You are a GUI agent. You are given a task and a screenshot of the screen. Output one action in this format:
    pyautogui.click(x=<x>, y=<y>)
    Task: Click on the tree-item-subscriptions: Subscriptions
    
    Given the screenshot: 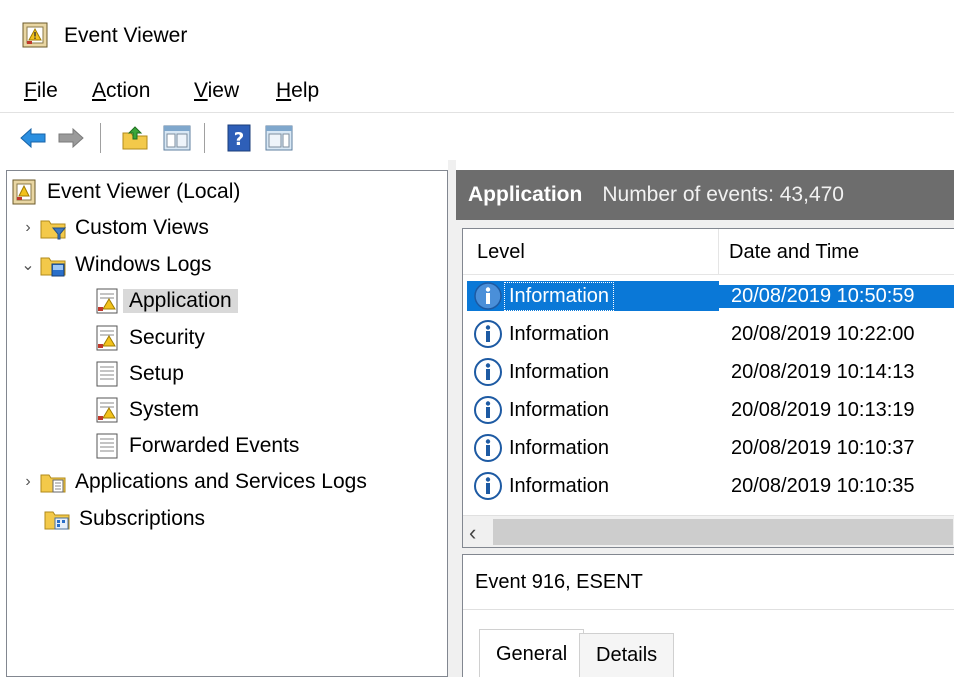 What is the action you would take?
    pyautogui.click(x=124, y=519)
    